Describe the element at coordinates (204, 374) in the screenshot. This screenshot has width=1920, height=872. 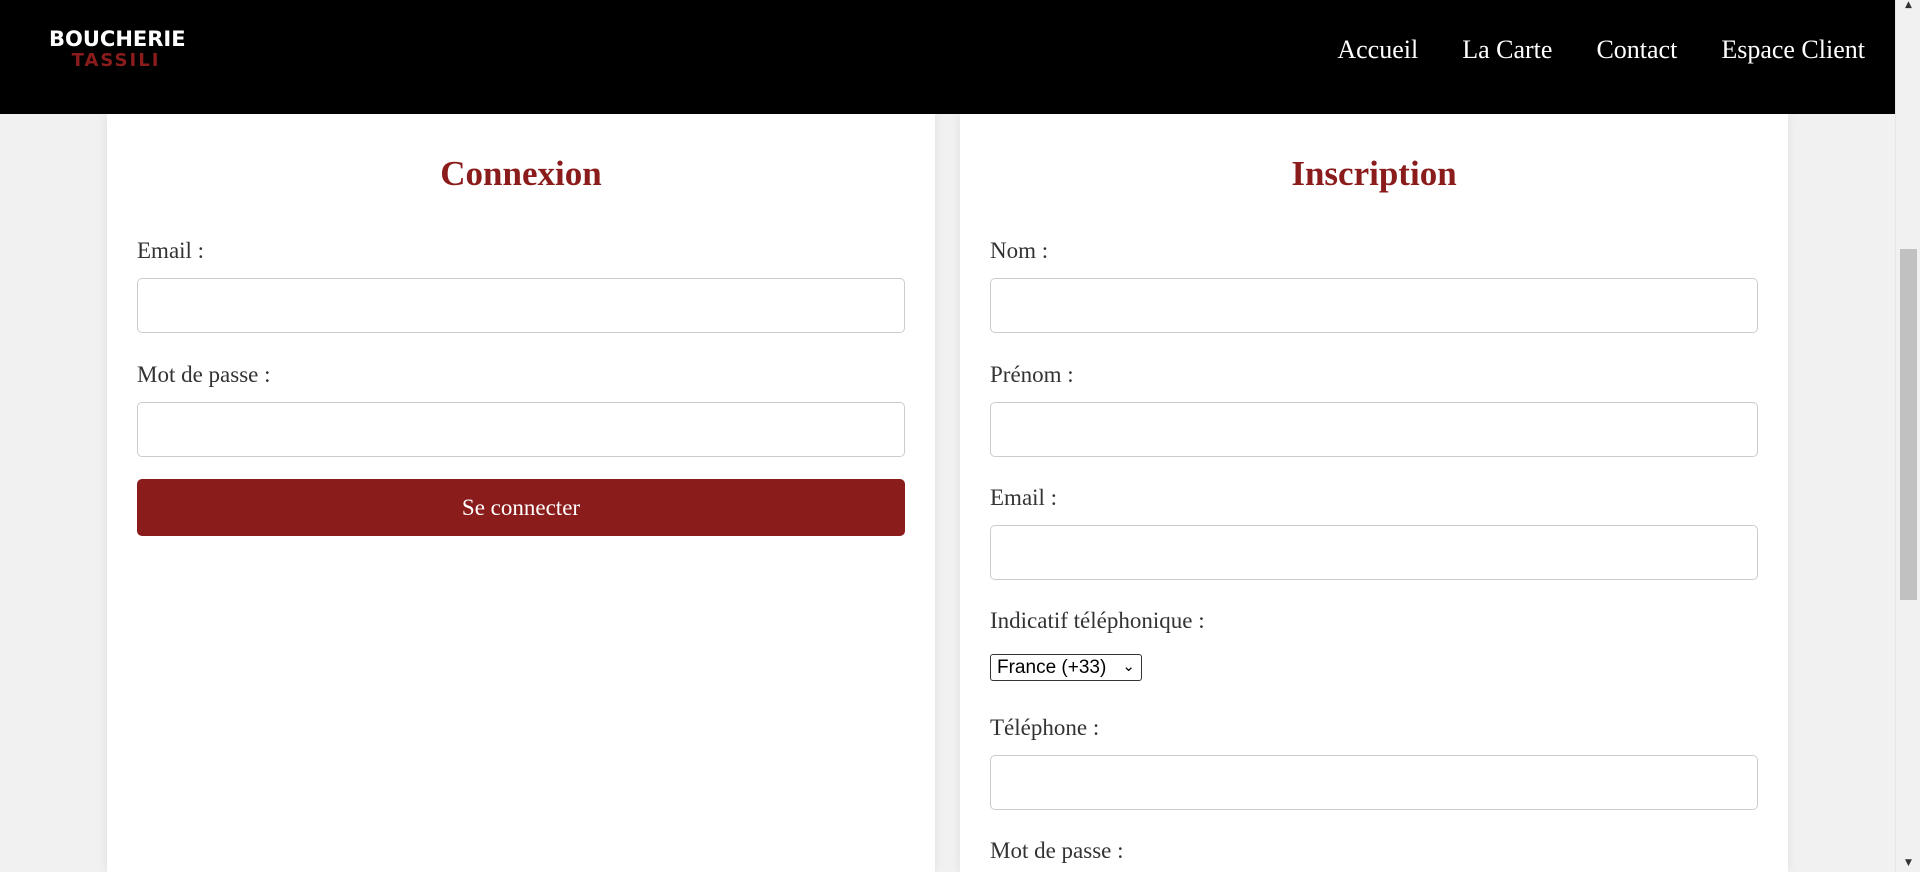
I see `login-password-label: Mot de passe :` at that location.